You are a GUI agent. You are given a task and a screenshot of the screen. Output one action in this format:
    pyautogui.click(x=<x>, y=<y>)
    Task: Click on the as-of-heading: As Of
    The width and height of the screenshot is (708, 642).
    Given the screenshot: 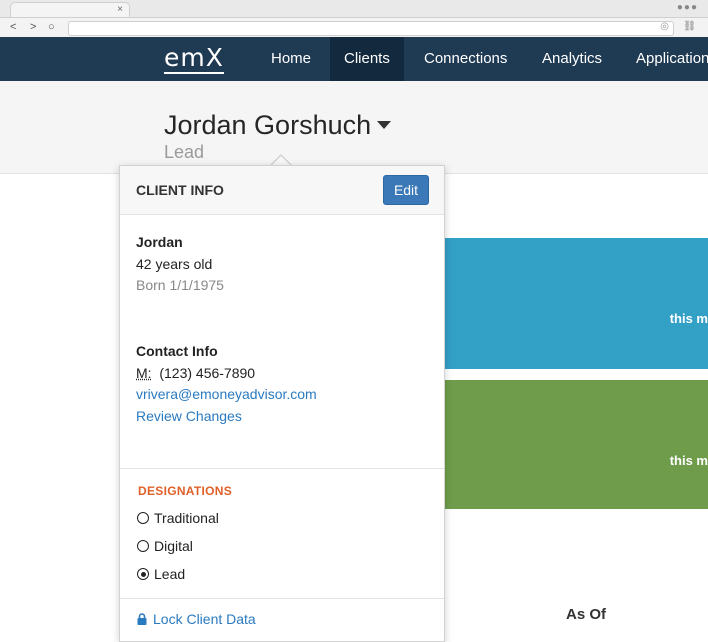 What is the action you would take?
    pyautogui.click(x=586, y=614)
    